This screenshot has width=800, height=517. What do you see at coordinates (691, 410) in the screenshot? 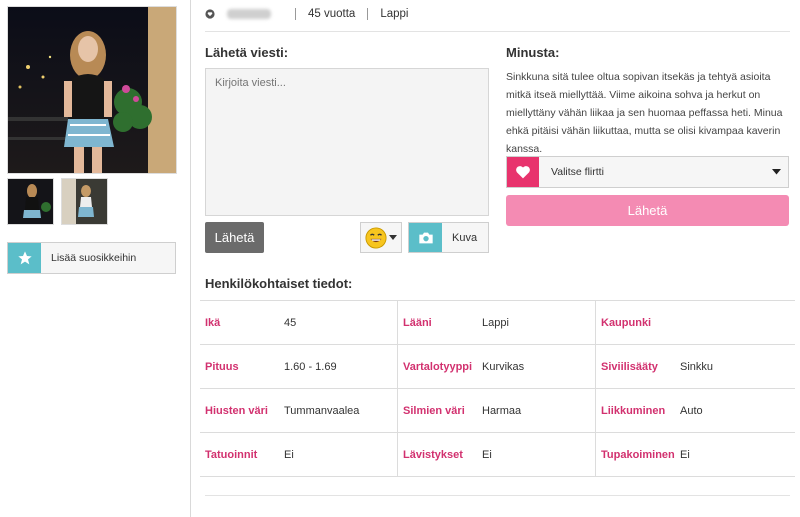
I see `info-value: Auto` at bounding box center [691, 410].